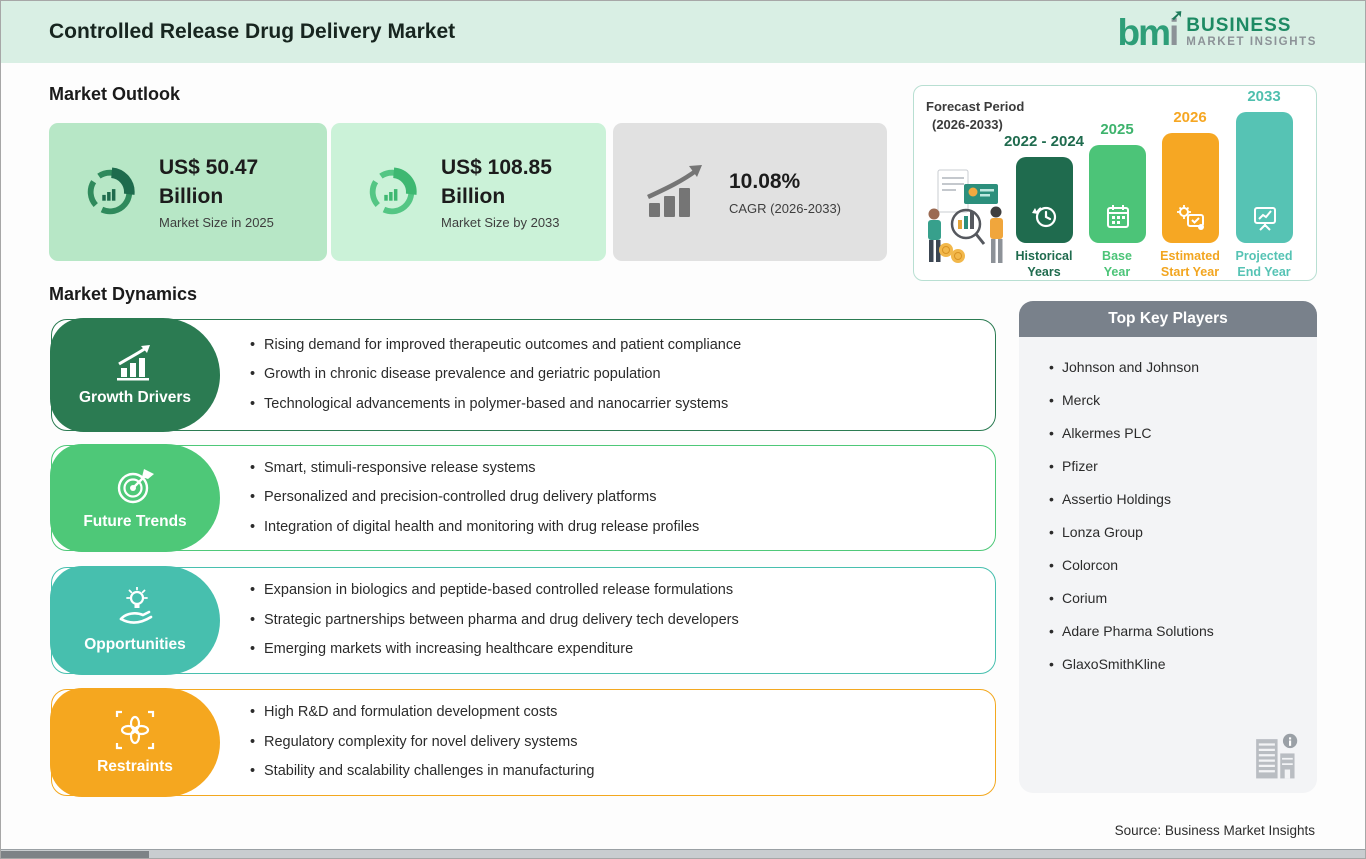 The height and width of the screenshot is (859, 1366). Describe the element at coordinates (115, 94) in the screenshot. I see `market-outlook-heading: Market Outlook` at that location.